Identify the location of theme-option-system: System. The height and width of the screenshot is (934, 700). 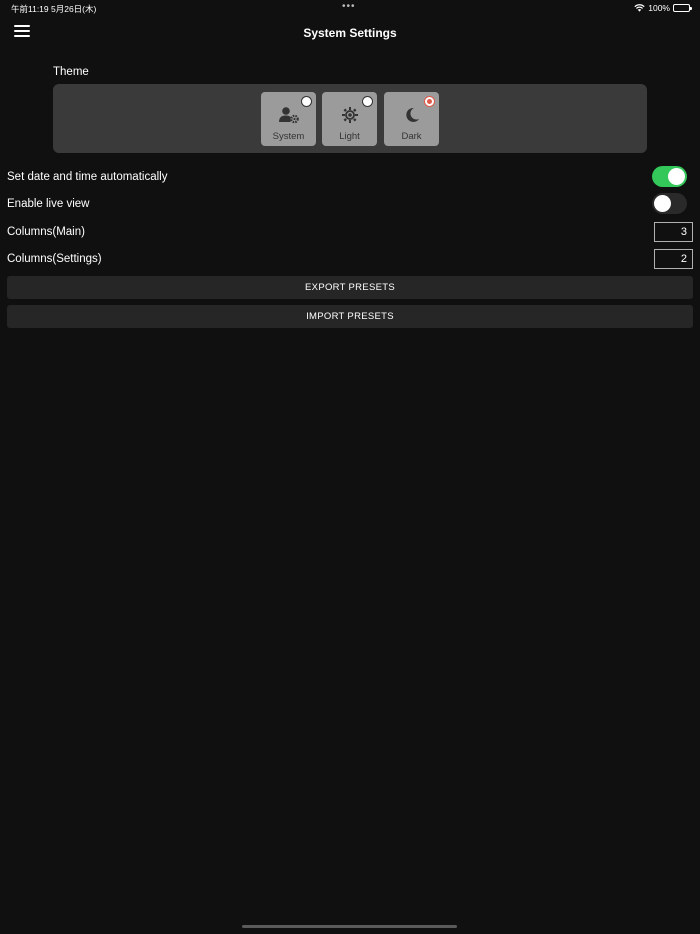
(288, 119).